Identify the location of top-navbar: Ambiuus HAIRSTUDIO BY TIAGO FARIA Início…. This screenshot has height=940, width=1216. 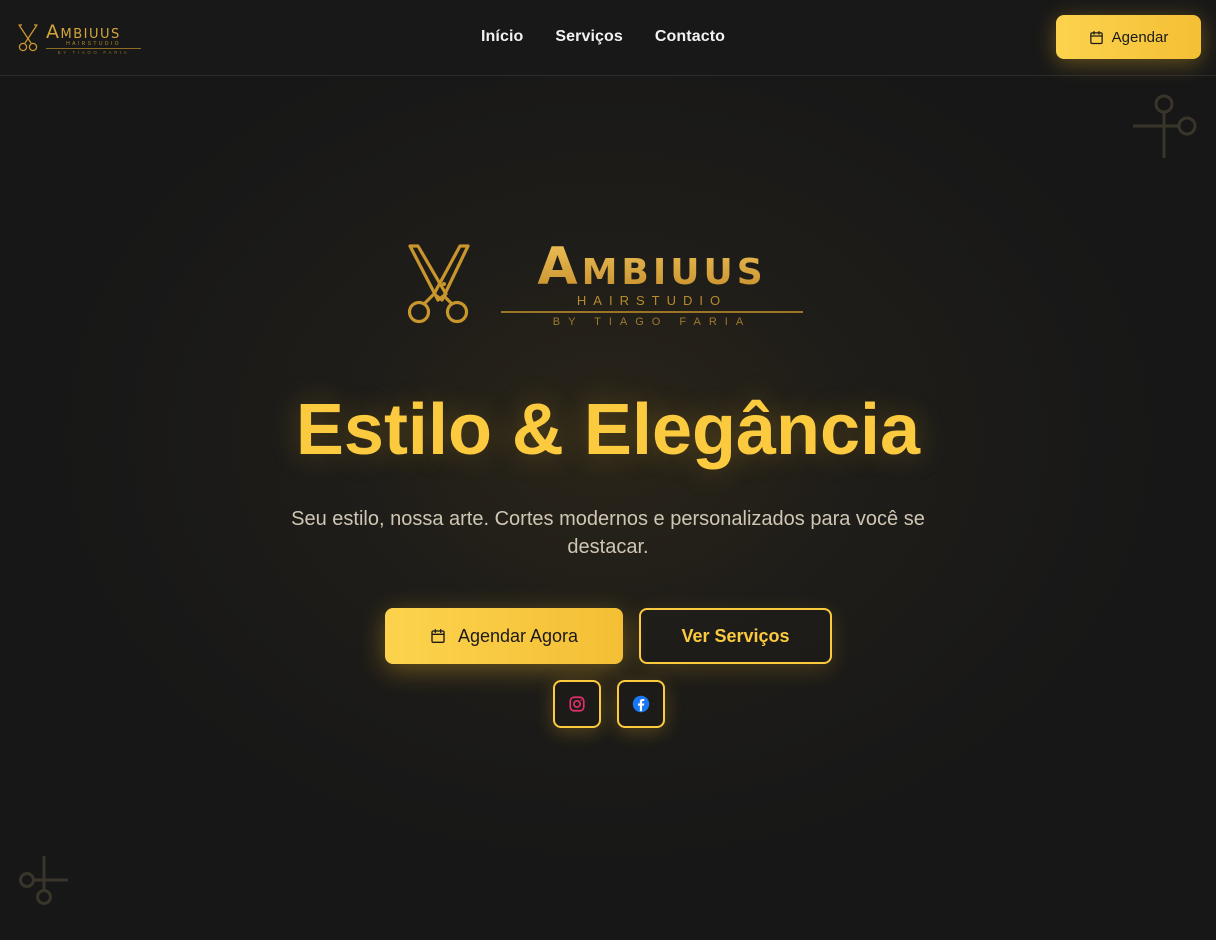
(608, 38).